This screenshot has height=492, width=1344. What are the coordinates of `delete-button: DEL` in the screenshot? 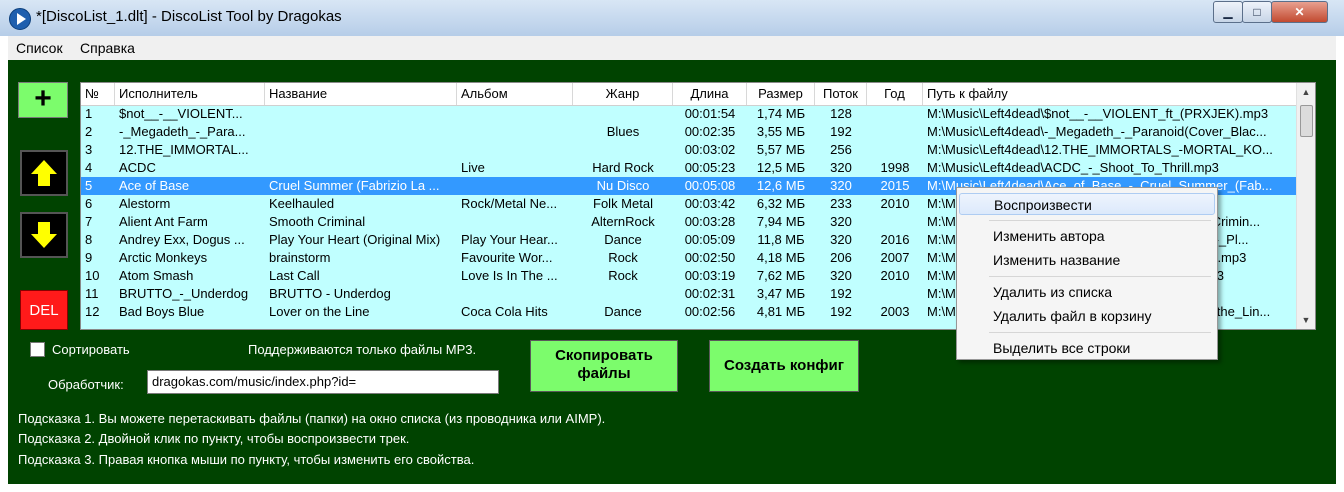 It's located at (44, 310).